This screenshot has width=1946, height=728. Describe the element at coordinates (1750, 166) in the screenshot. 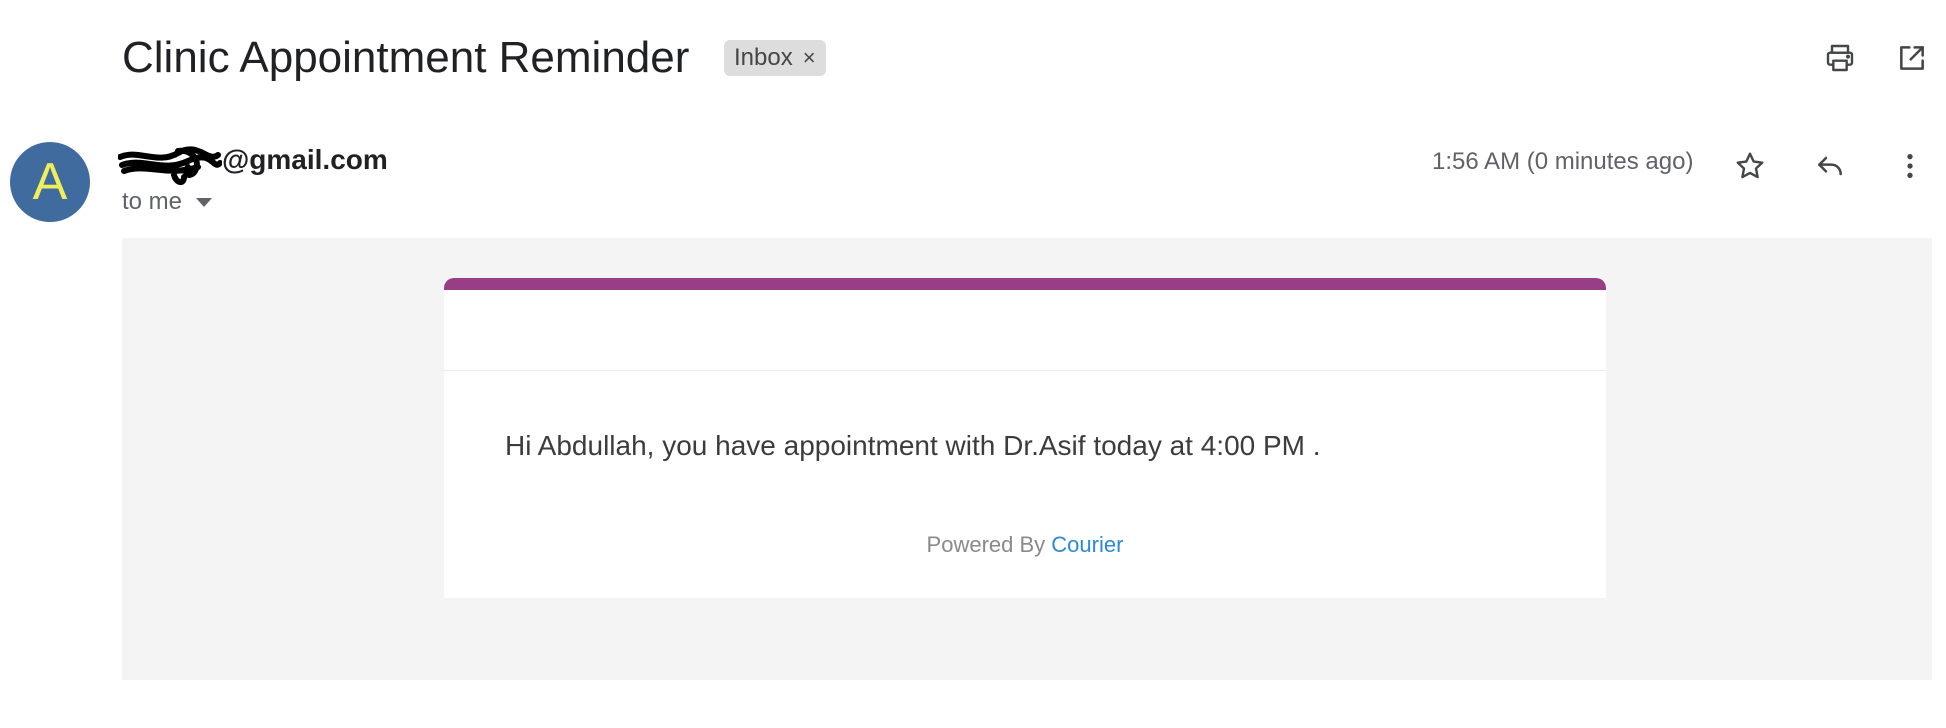

I see `star-icon` at that location.